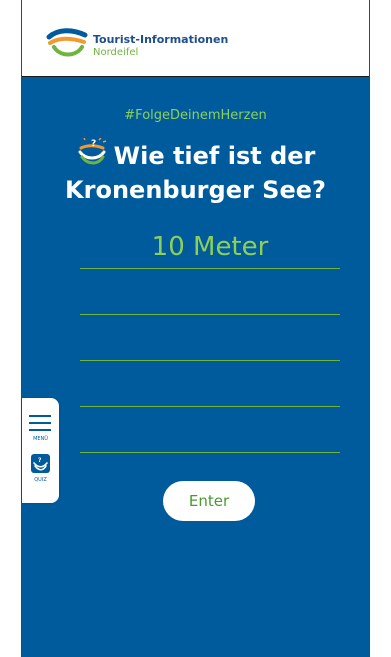 The image size is (391, 657). What do you see at coordinates (40, 439) in the screenshot?
I see `menu-label: MENÜ` at bounding box center [40, 439].